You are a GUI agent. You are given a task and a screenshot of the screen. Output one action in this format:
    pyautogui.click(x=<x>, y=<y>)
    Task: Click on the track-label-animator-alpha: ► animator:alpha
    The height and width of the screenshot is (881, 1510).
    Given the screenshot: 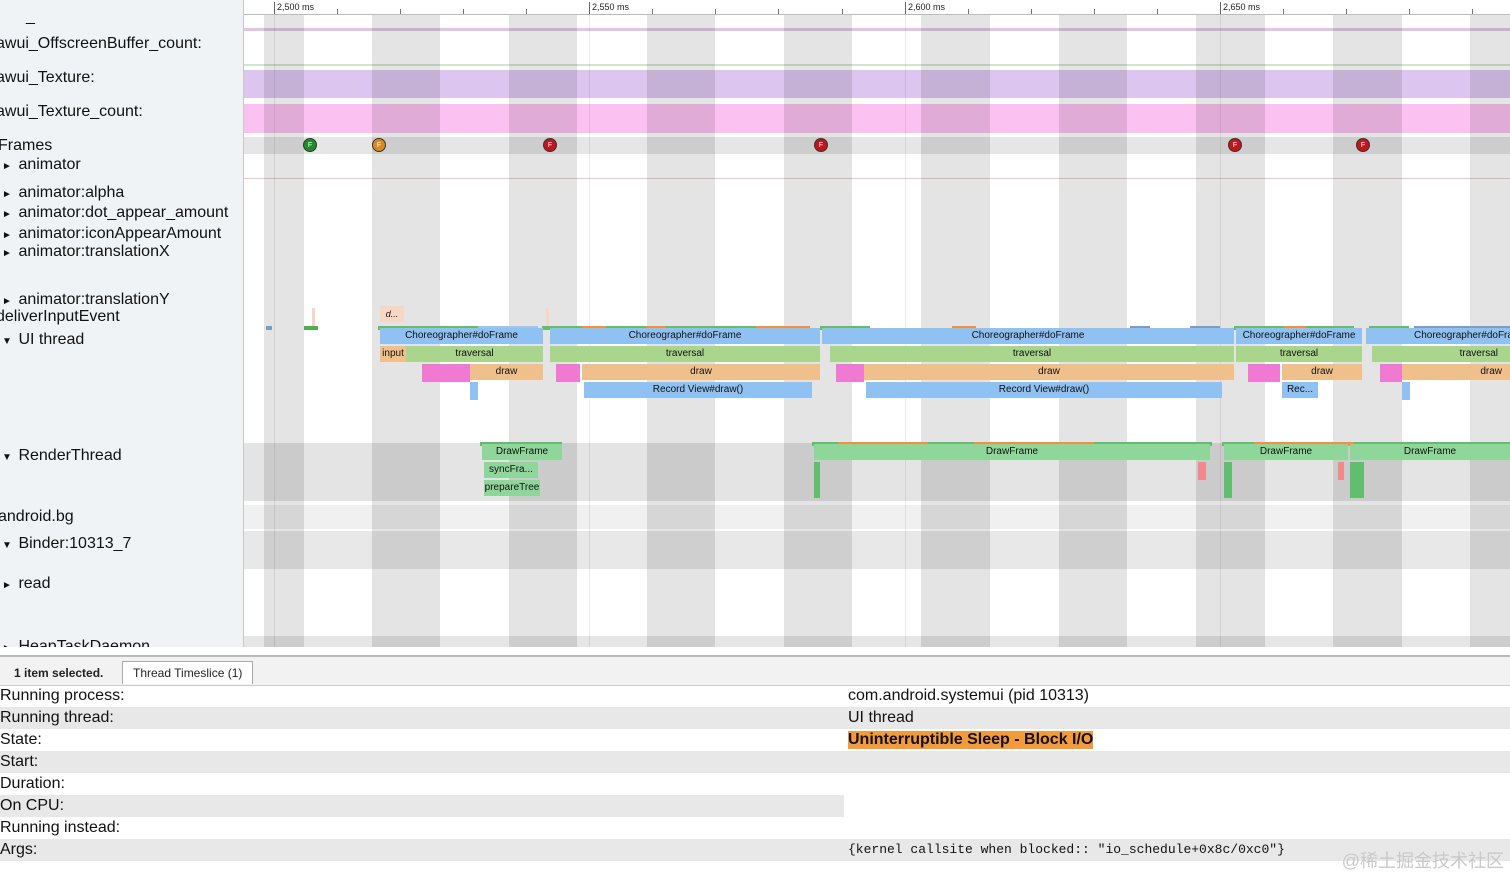 What is the action you would take?
    pyautogui.click(x=62, y=194)
    